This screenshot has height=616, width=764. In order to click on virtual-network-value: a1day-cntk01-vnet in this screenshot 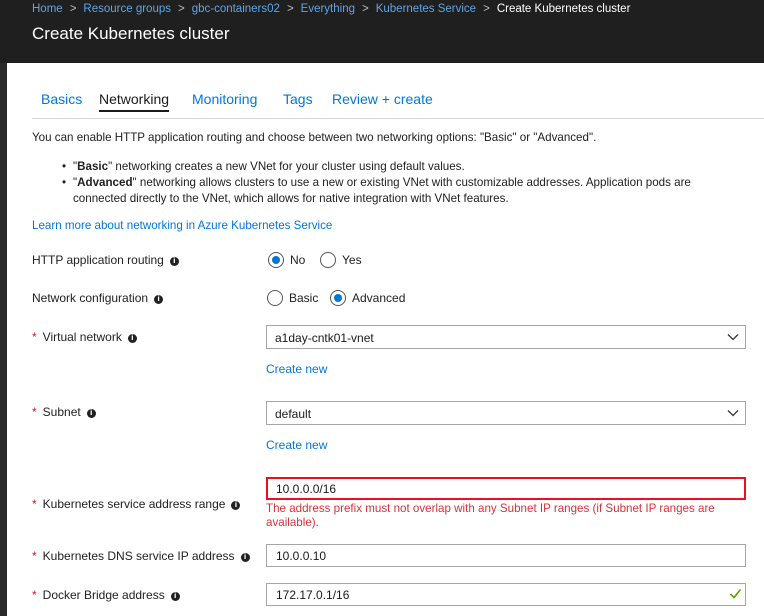, I will do `click(324, 338)`.